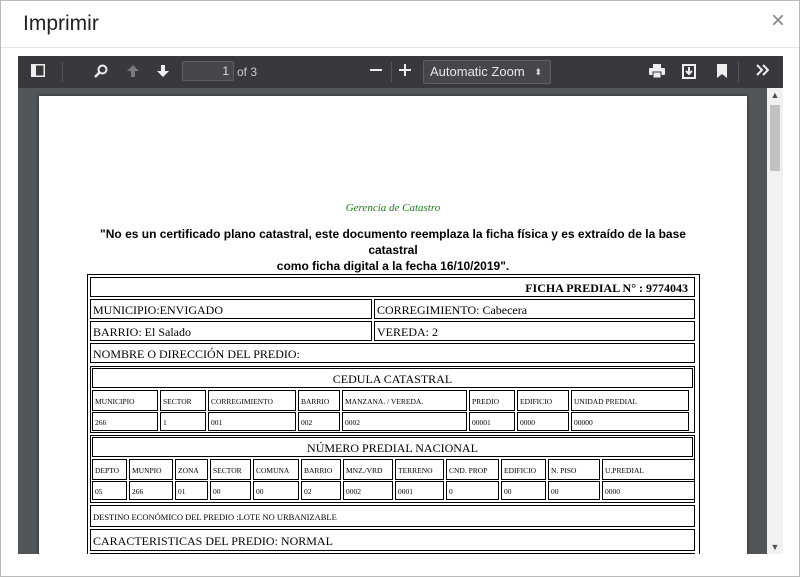 The width and height of the screenshot is (800, 577). I want to click on barrio-label: BARRIO: El Salado, so click(142, 332).